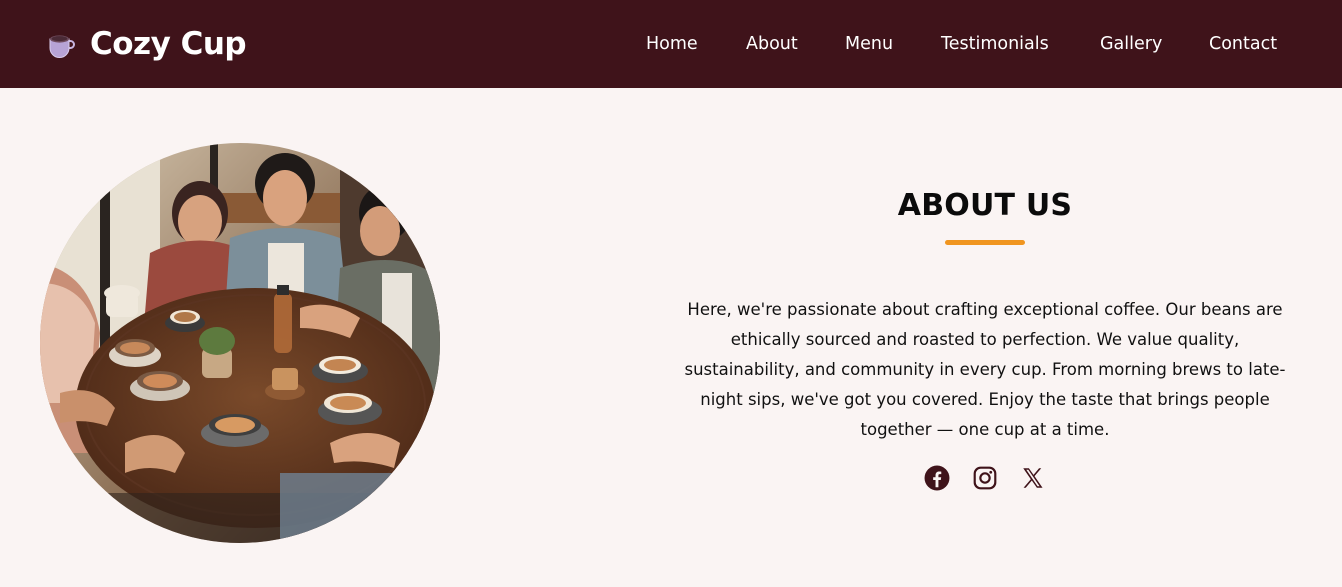 The image size is (1342, 587). I want to click on brand-logo-link: Cozy Cup, so click(146, 44).